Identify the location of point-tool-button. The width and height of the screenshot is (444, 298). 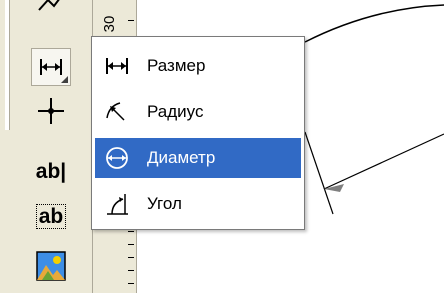
(51, 111).